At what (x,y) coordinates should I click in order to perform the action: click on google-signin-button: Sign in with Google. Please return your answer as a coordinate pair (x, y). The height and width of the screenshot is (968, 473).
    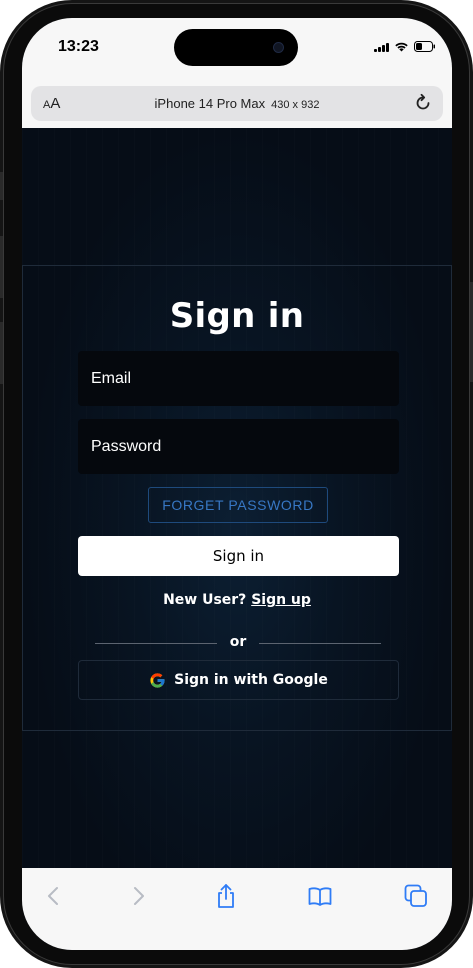
    Looking at the image, I should click on (238, 680).